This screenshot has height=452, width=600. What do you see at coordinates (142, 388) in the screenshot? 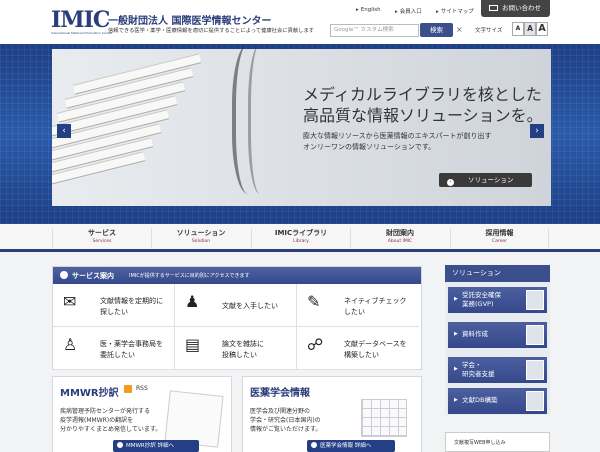
I see `rss-label: RSS` at bounding box center [142, 388].